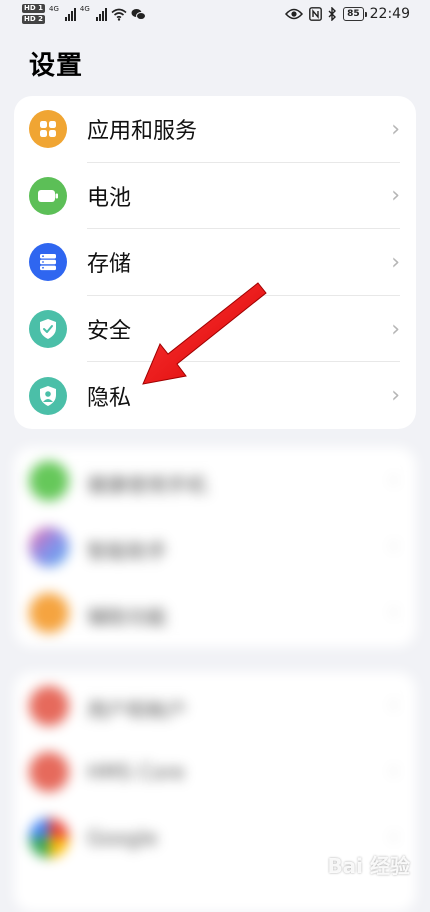 The image size is (430, 912). Describe the element at coordinates (215, 129) in the screenshot. I see `settings-item-apps-services: 应用和服务 ›` at that location.